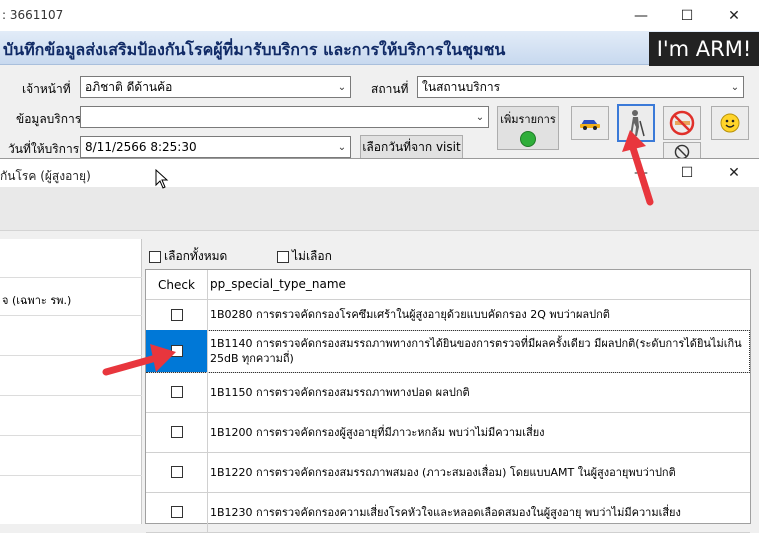  Describe the element at coordinates (45, 176) in the screenshot. I see `dialog-title: กันโรค (ผู้สูงอายุ)` at that location.